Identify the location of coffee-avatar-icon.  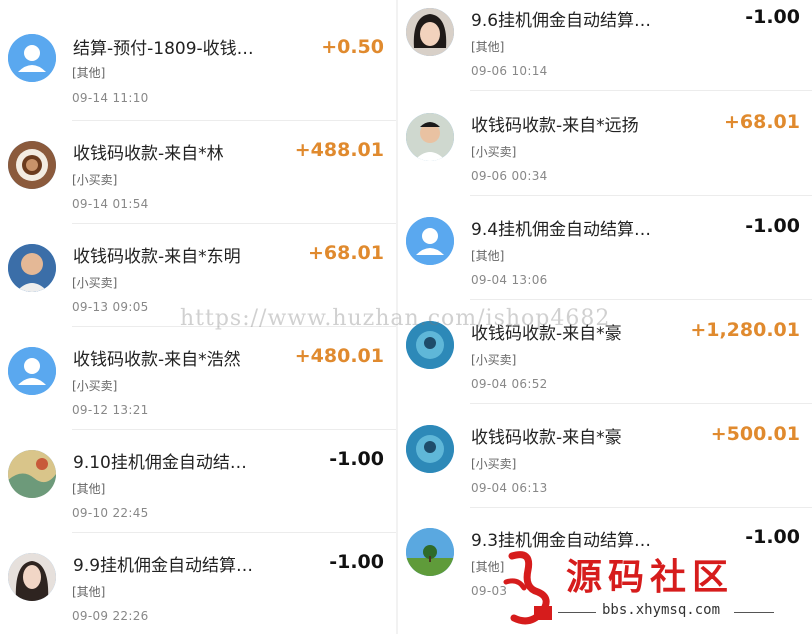
(32, 165).